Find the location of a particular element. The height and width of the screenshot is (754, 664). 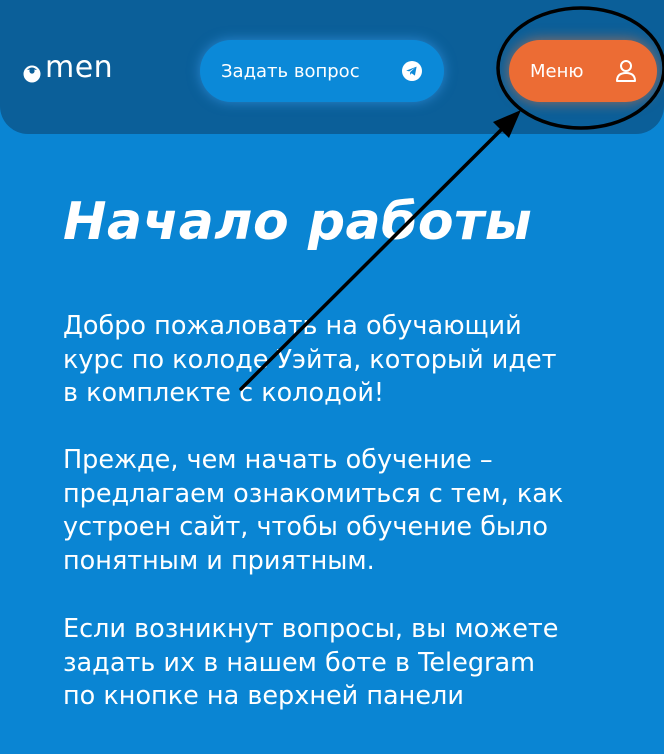

logo-text: men is located at coordinates (79, 67).